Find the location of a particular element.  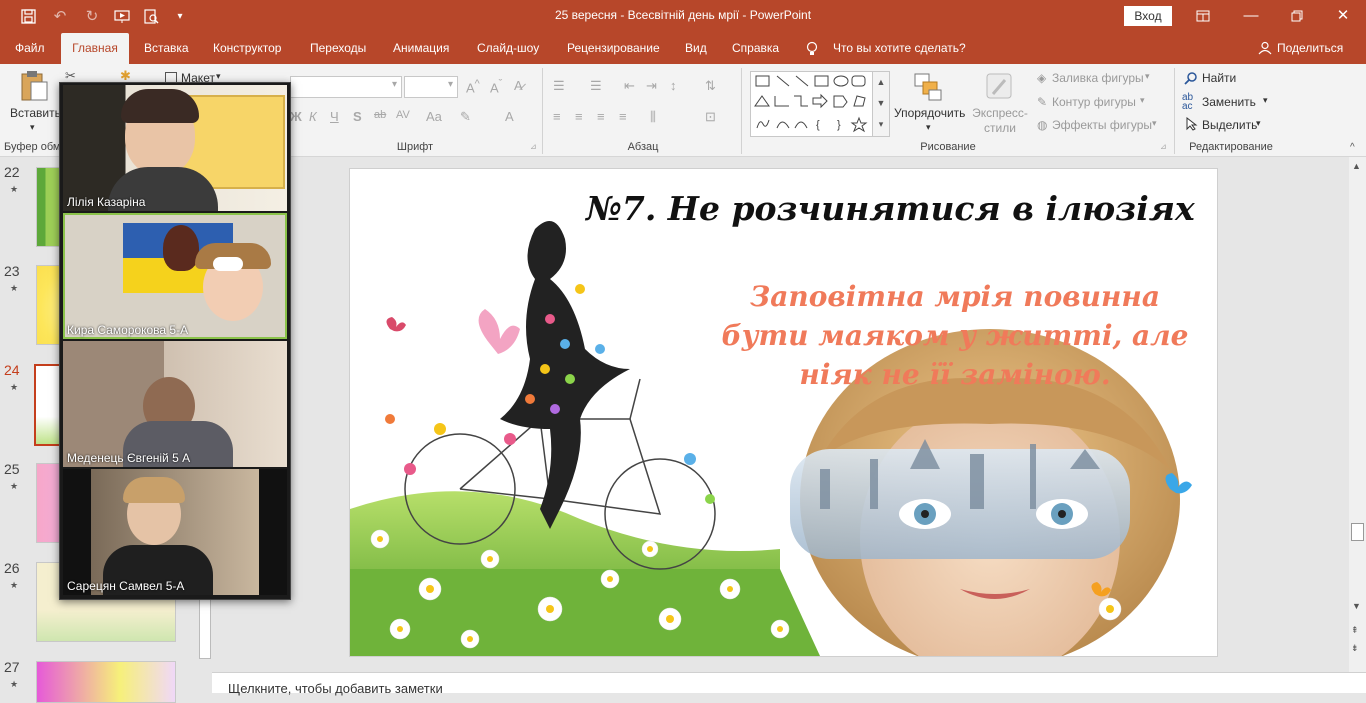

align-text-icon: ⊡ is located at coordinates (710, 117).